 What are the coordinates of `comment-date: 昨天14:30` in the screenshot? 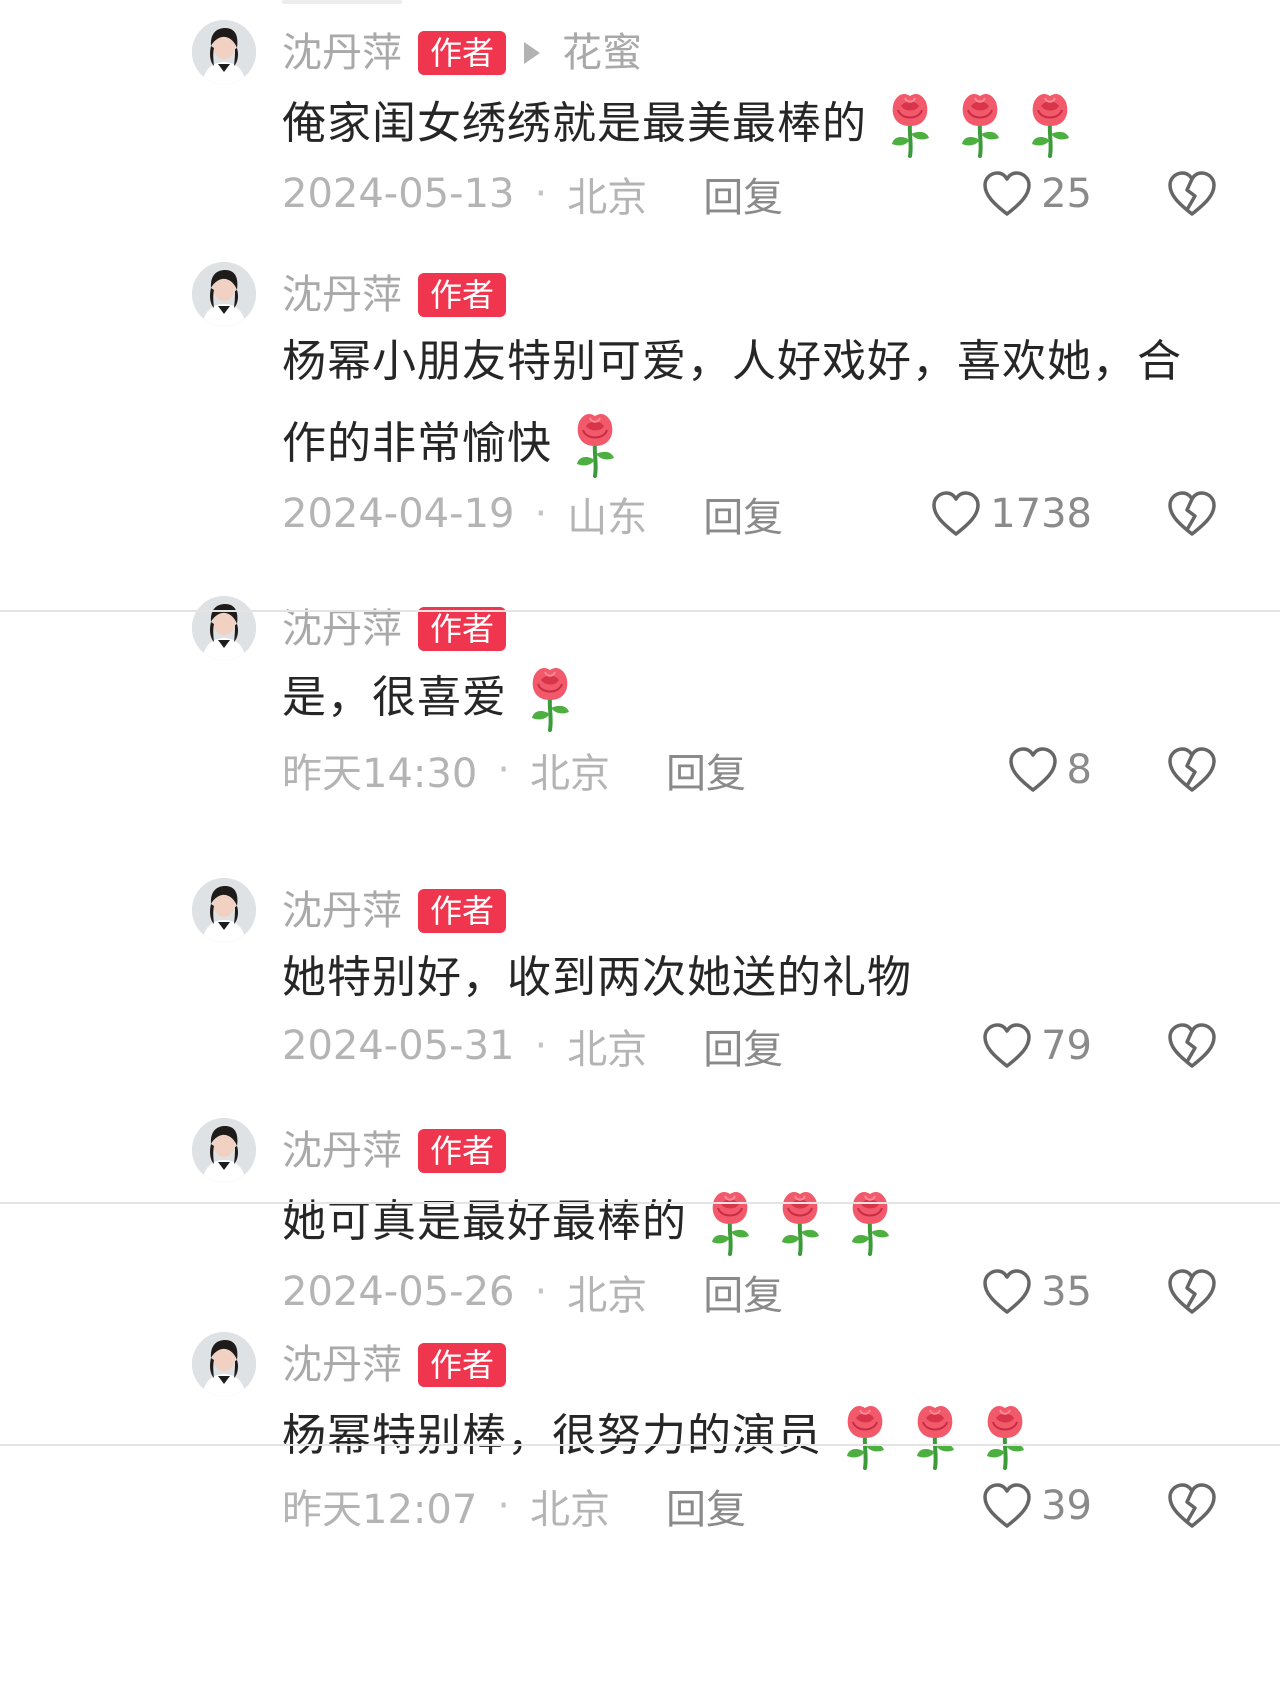 It's located at (380, 774).